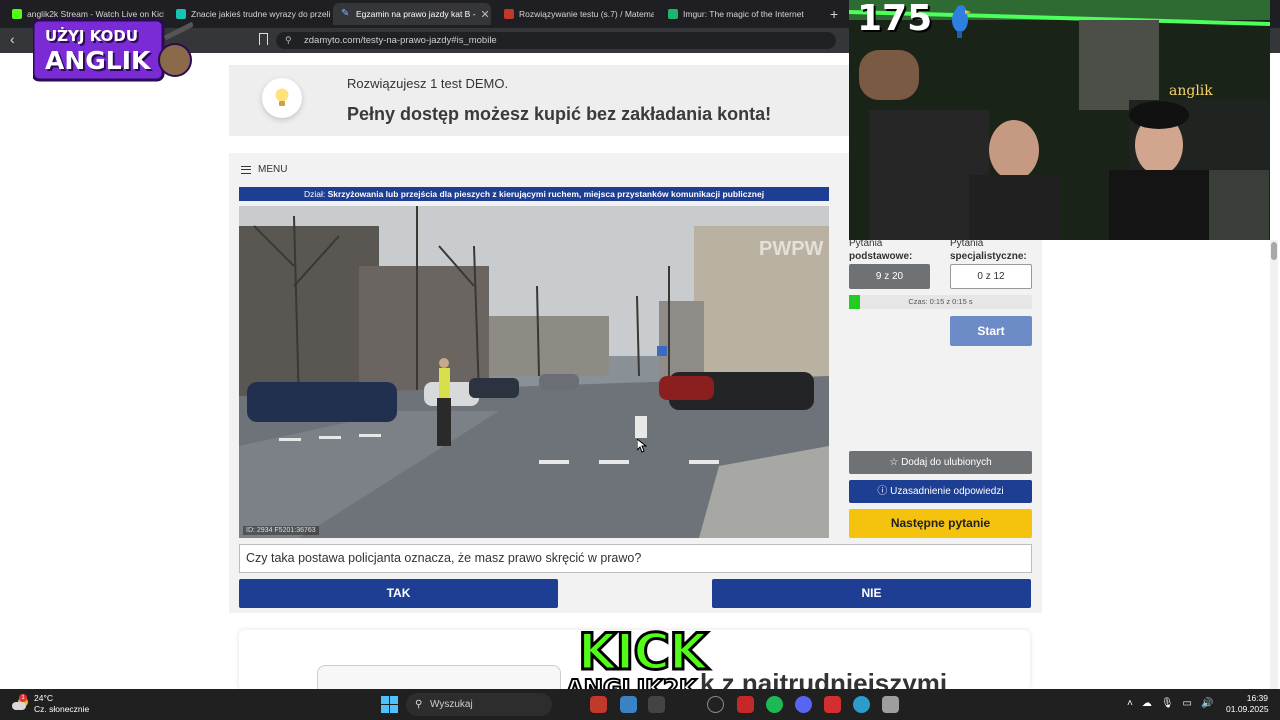  Describe the element at coordinates (643, 652) in the screenshot. I see `kick-logo-text: KICK` at that location.